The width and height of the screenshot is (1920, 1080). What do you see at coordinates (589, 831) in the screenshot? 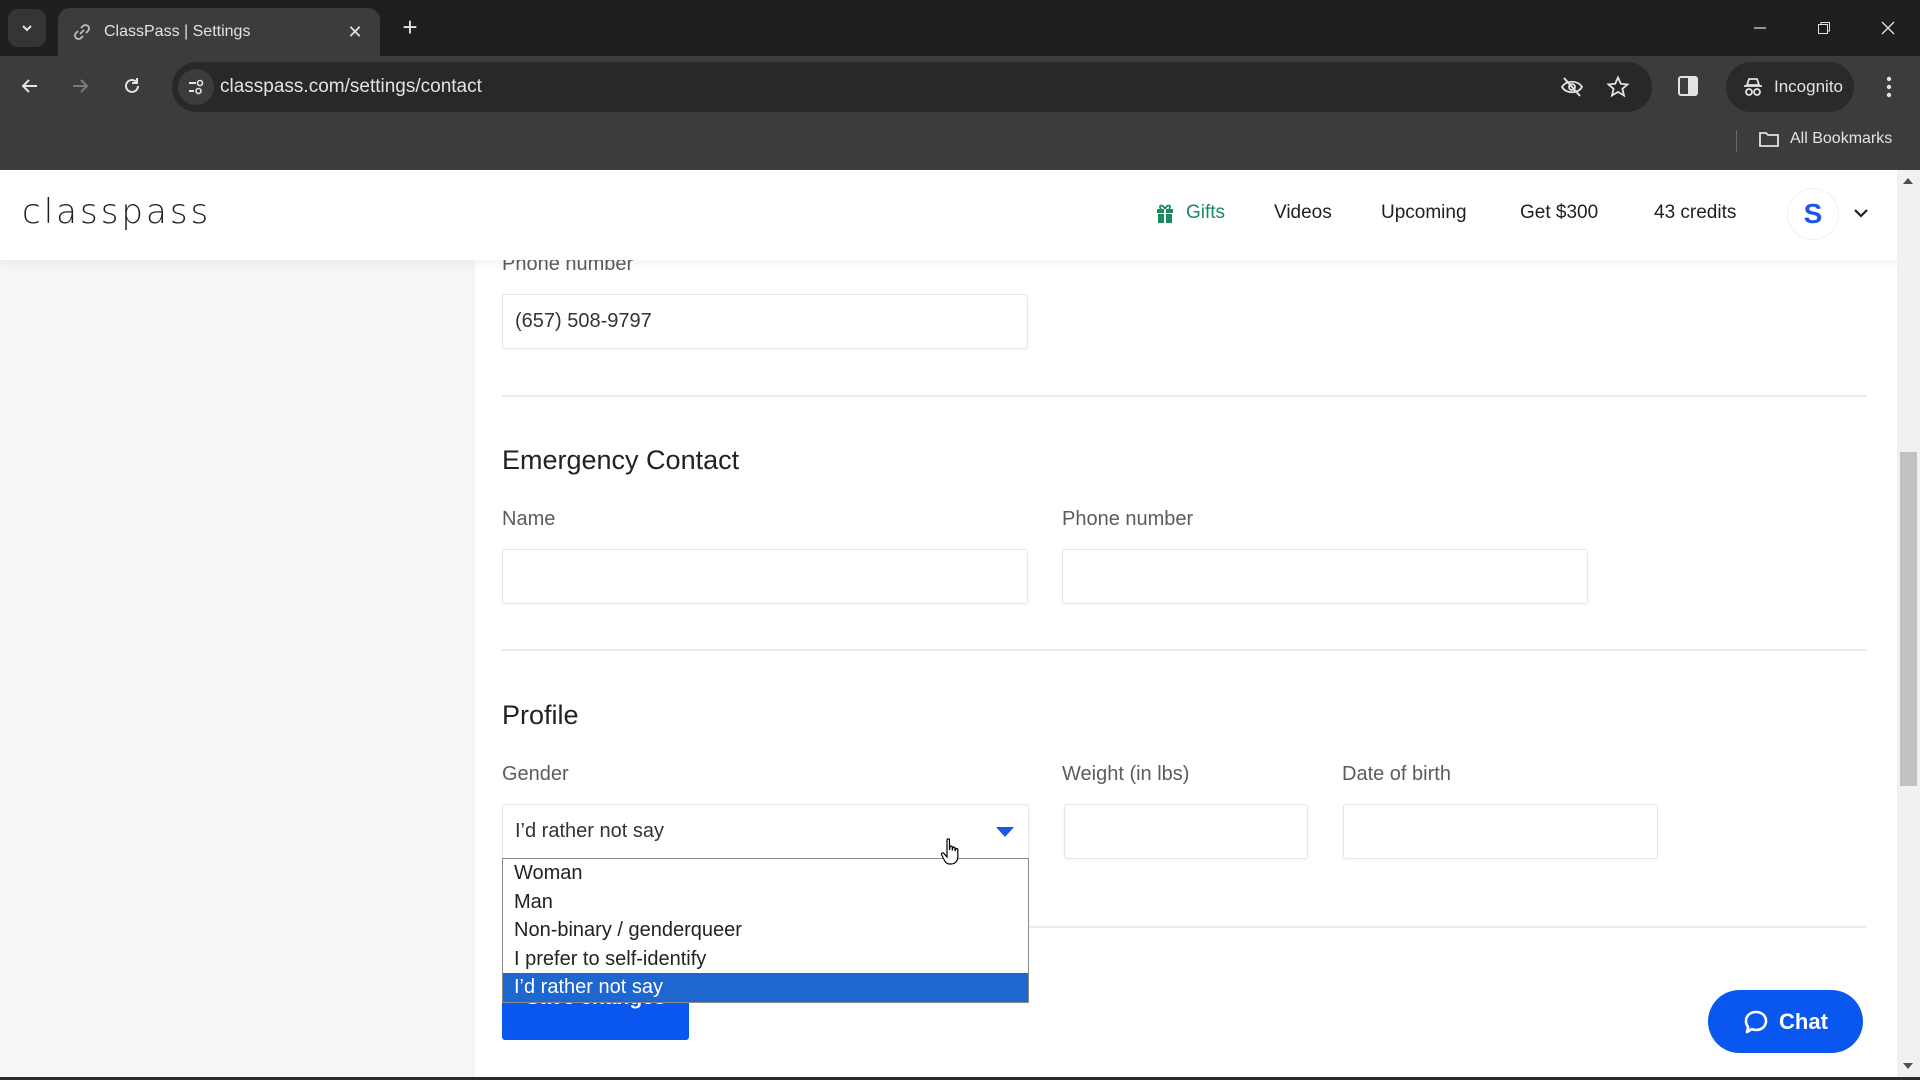
I see `gender-select-value: I’d rather not say` at bounding box center [589, 831].